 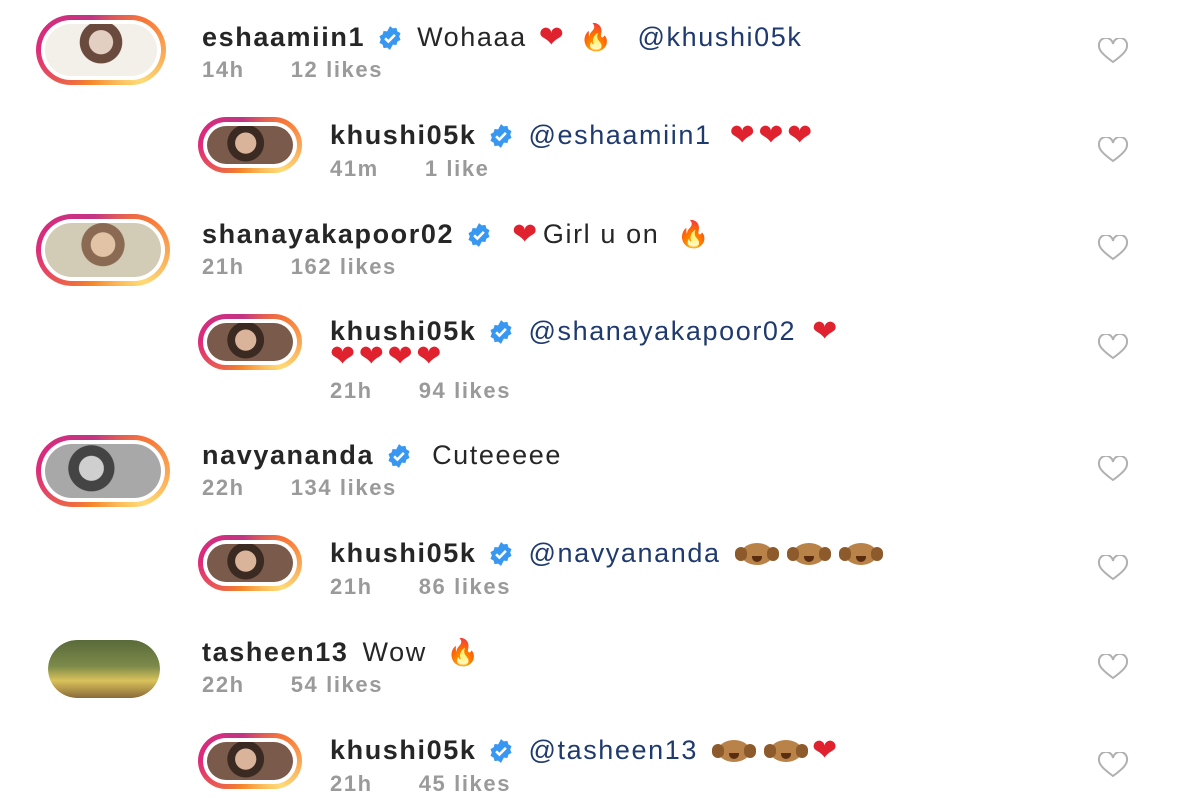 I want to click on comment-likes: 162 likes, so click(x=344, y=266).